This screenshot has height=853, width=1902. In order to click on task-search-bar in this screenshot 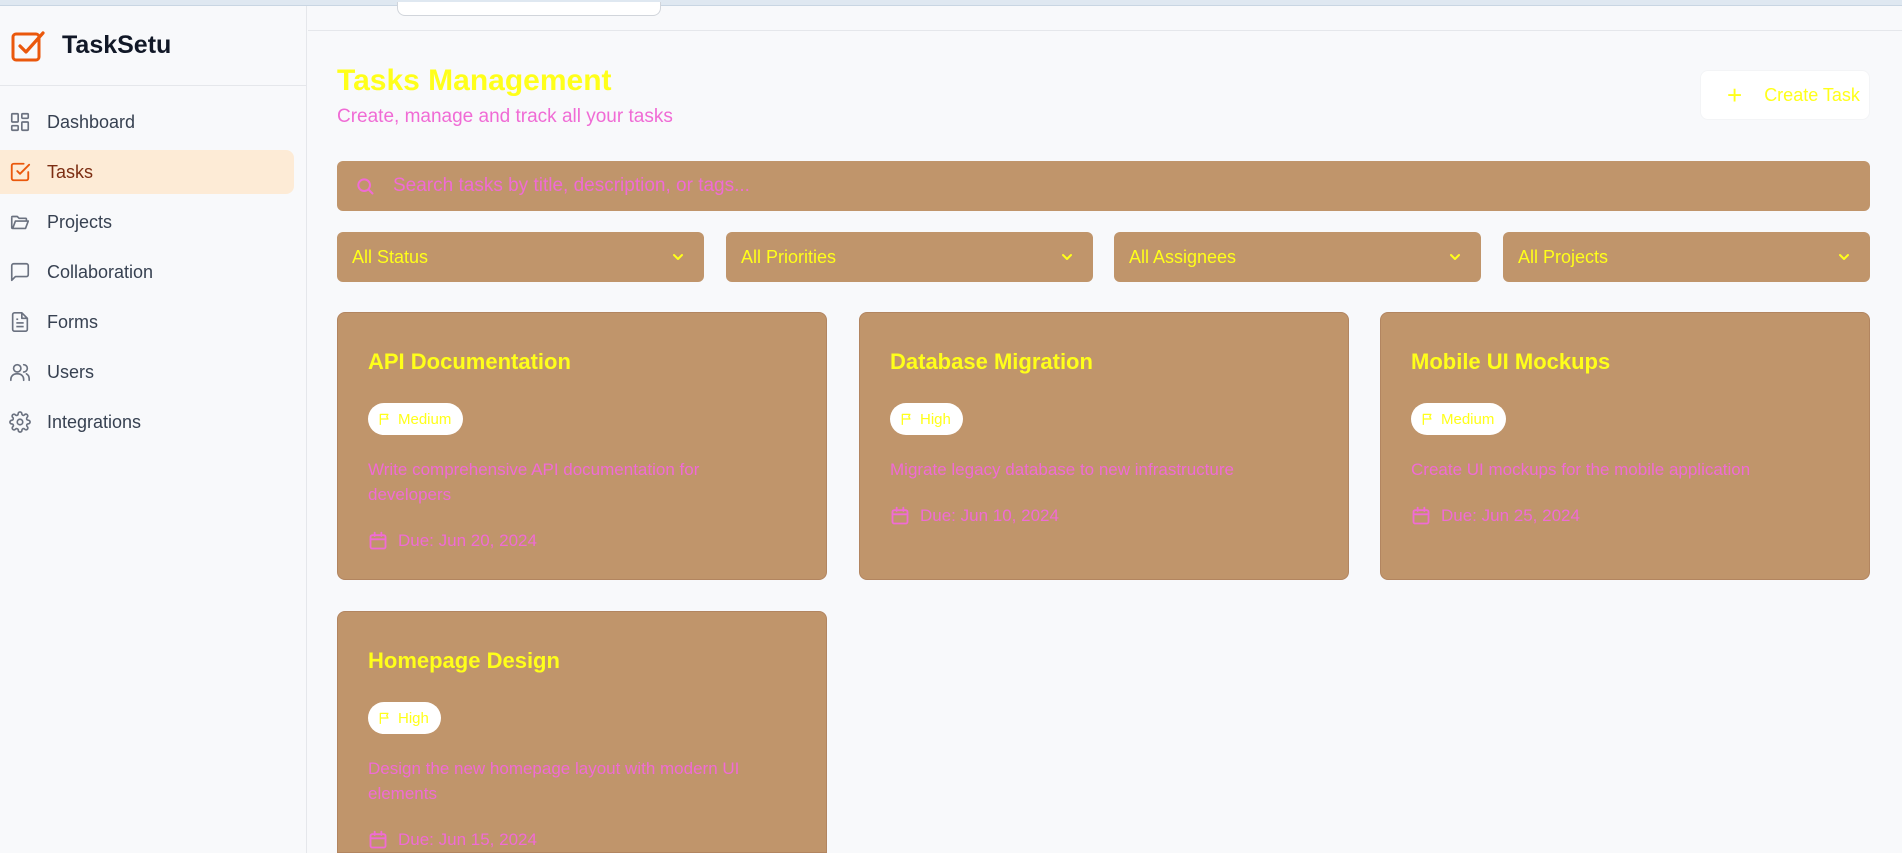, I will do `click(1103, 186)`.